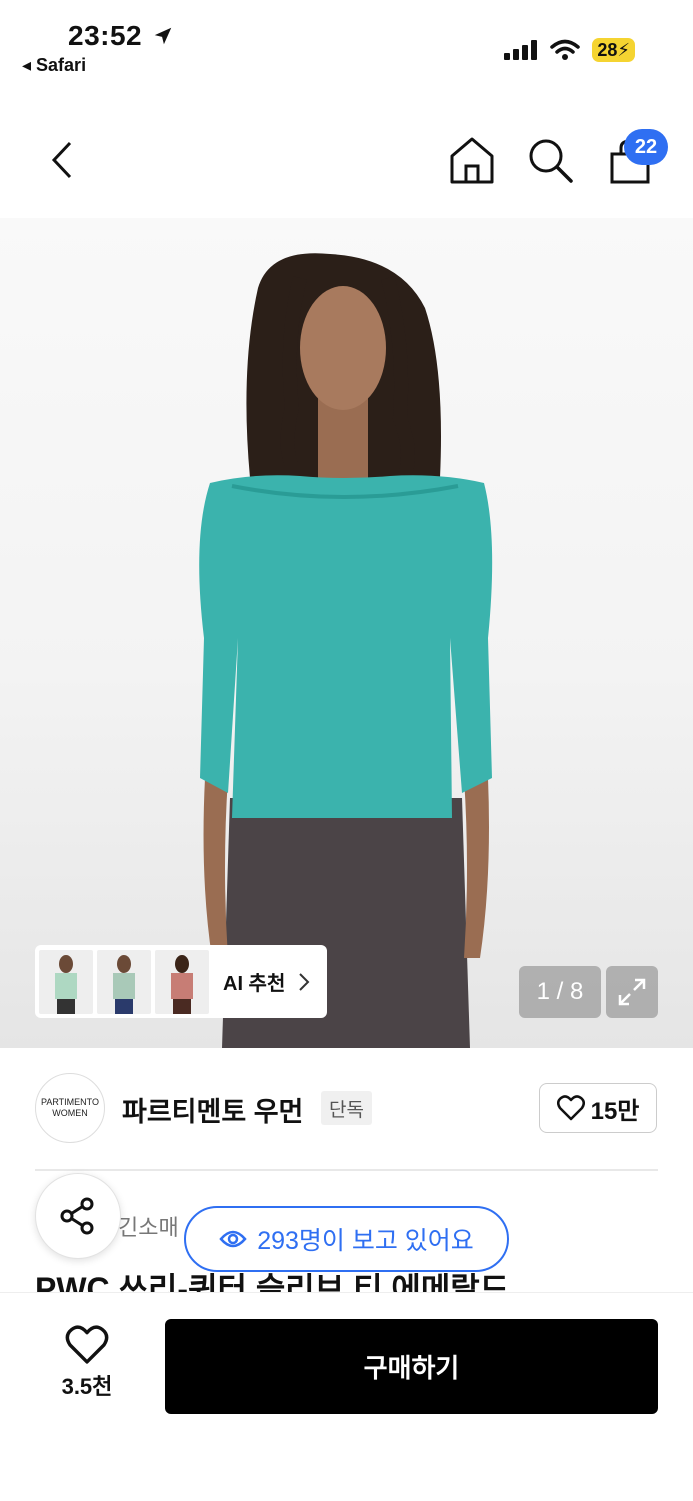 The width and height of the screenshot is (693, 1501). I want to click on home-button, so click(472, 160).